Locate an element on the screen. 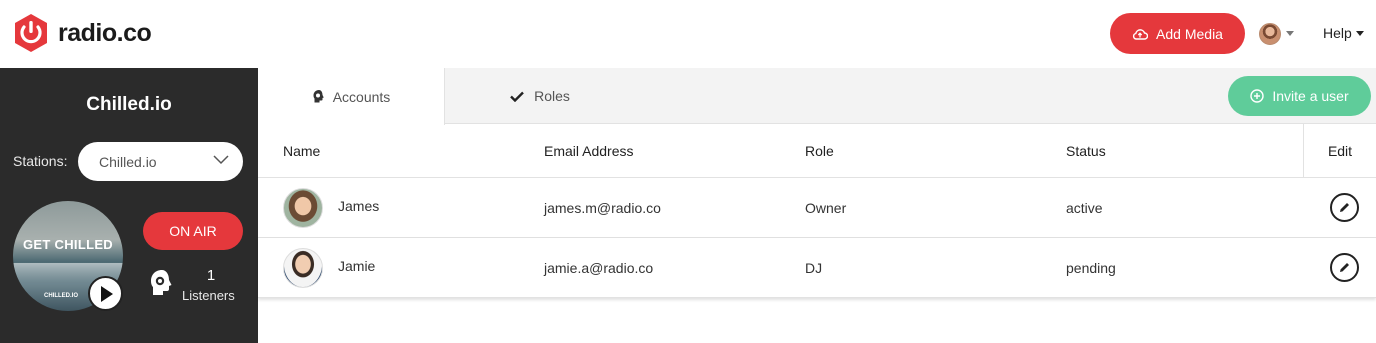 The image size is (1376, 343). station-select-value: Chilled.io is located at coordinates (128, 161).